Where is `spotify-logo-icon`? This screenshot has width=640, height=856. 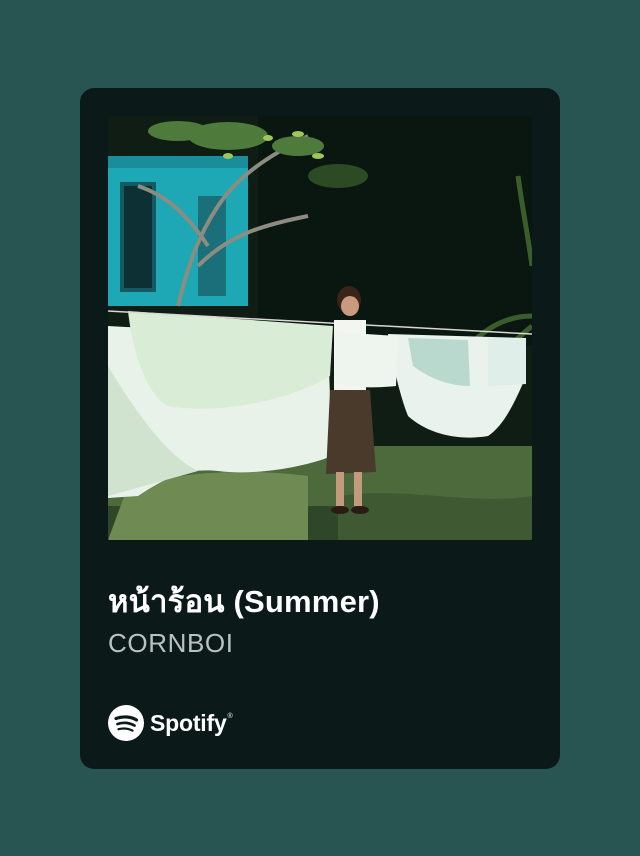
spotify-logo-icon is located at coordinates (126, 723).